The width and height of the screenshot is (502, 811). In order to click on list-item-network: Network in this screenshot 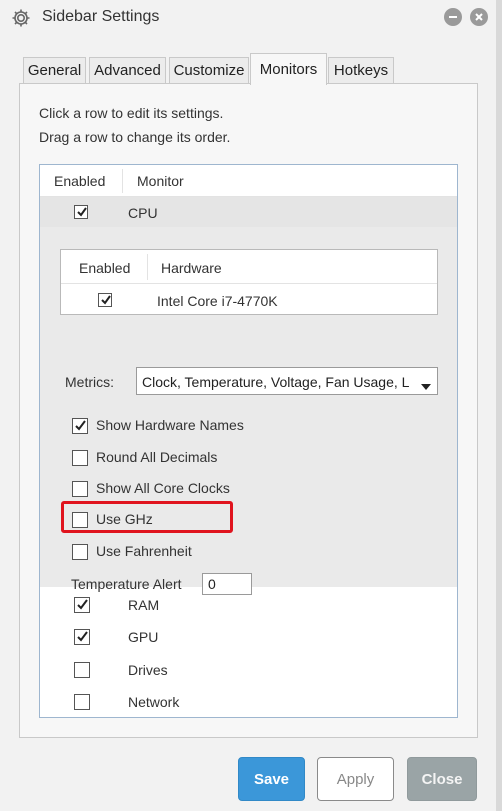, I will do `click(248, 703)`.